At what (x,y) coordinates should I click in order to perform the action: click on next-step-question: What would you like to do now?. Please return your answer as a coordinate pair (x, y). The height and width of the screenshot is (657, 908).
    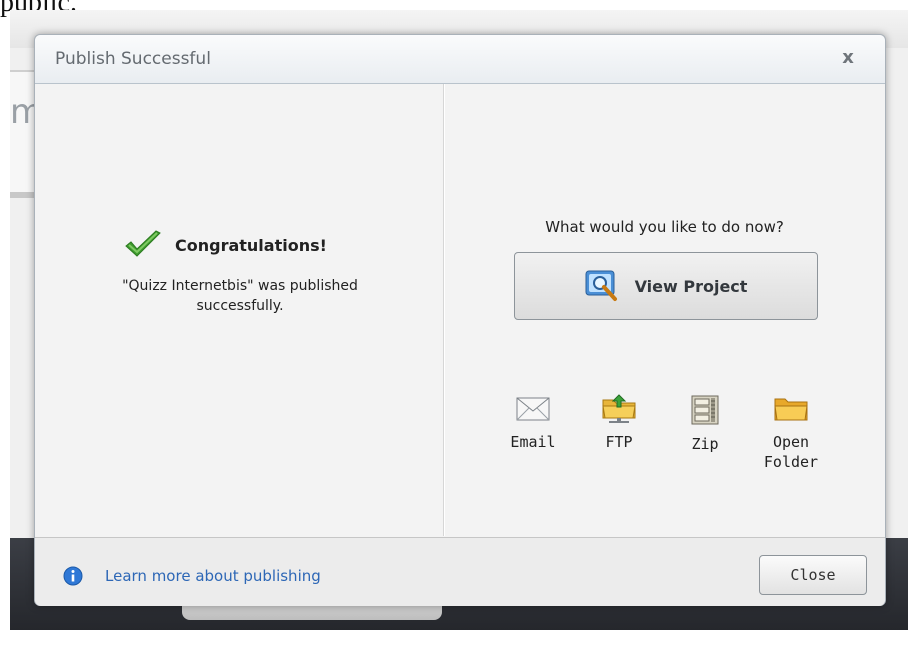
    Looking at the image, I should click on (664, 227).